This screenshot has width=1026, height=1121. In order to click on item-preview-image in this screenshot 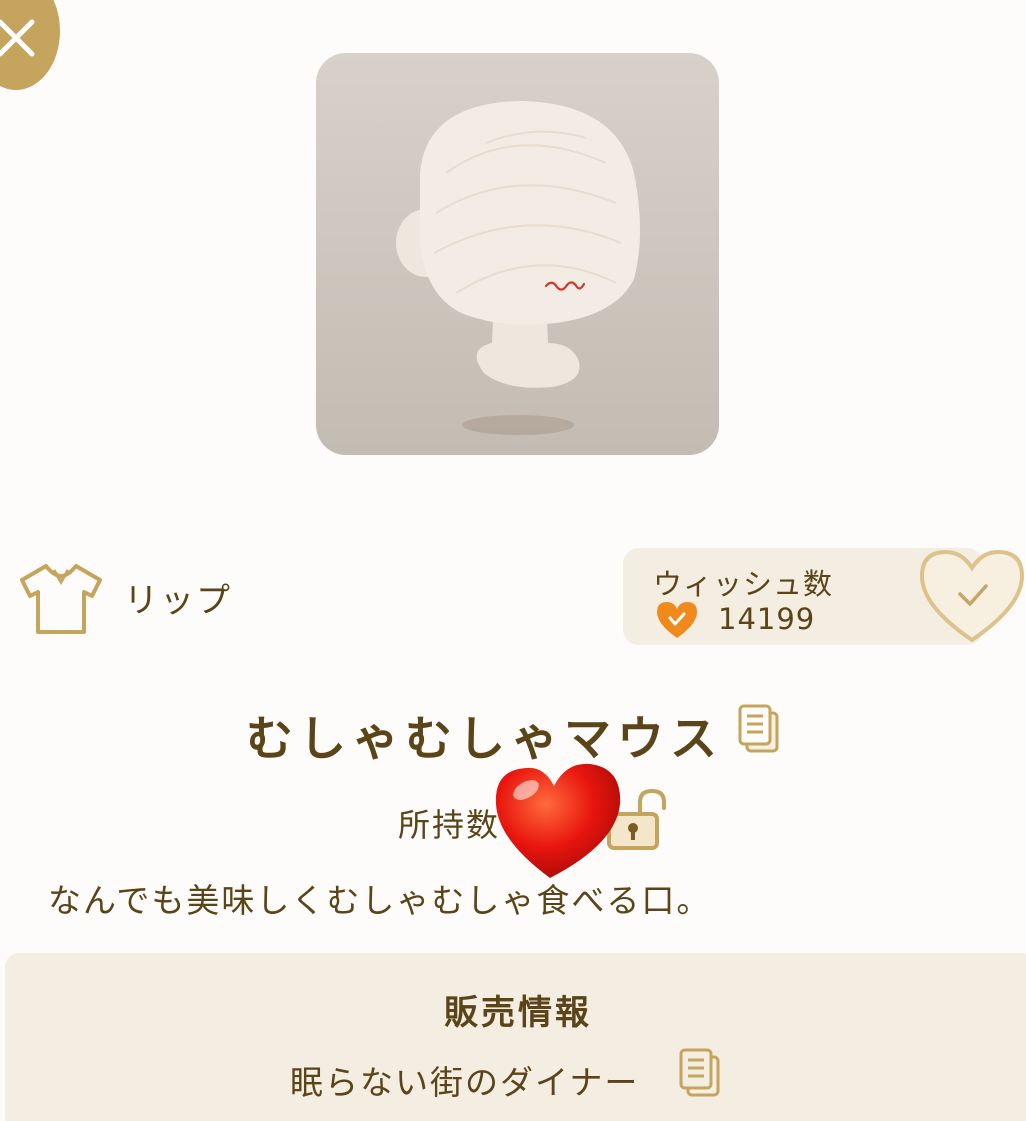, I will do `click(517, 254)`.